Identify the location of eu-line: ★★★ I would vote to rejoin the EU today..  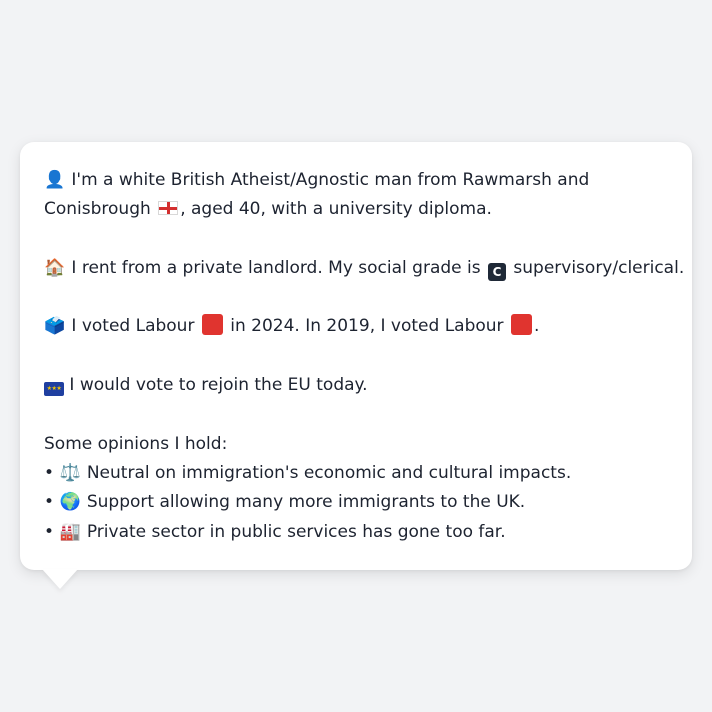
(356, 385).